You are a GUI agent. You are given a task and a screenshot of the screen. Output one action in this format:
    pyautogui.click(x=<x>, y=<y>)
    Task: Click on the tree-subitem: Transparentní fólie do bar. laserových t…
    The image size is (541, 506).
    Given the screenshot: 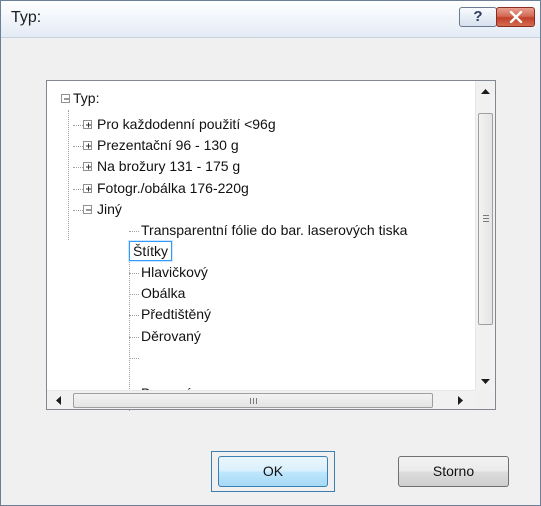 What is the action you would take?
    pyautogui.click(x=274, y=230)
    